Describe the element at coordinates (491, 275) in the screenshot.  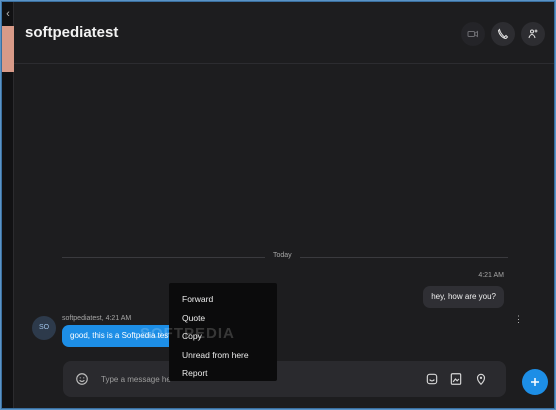
I see `outgoing-timestamp: 4:21 AM` at that location.